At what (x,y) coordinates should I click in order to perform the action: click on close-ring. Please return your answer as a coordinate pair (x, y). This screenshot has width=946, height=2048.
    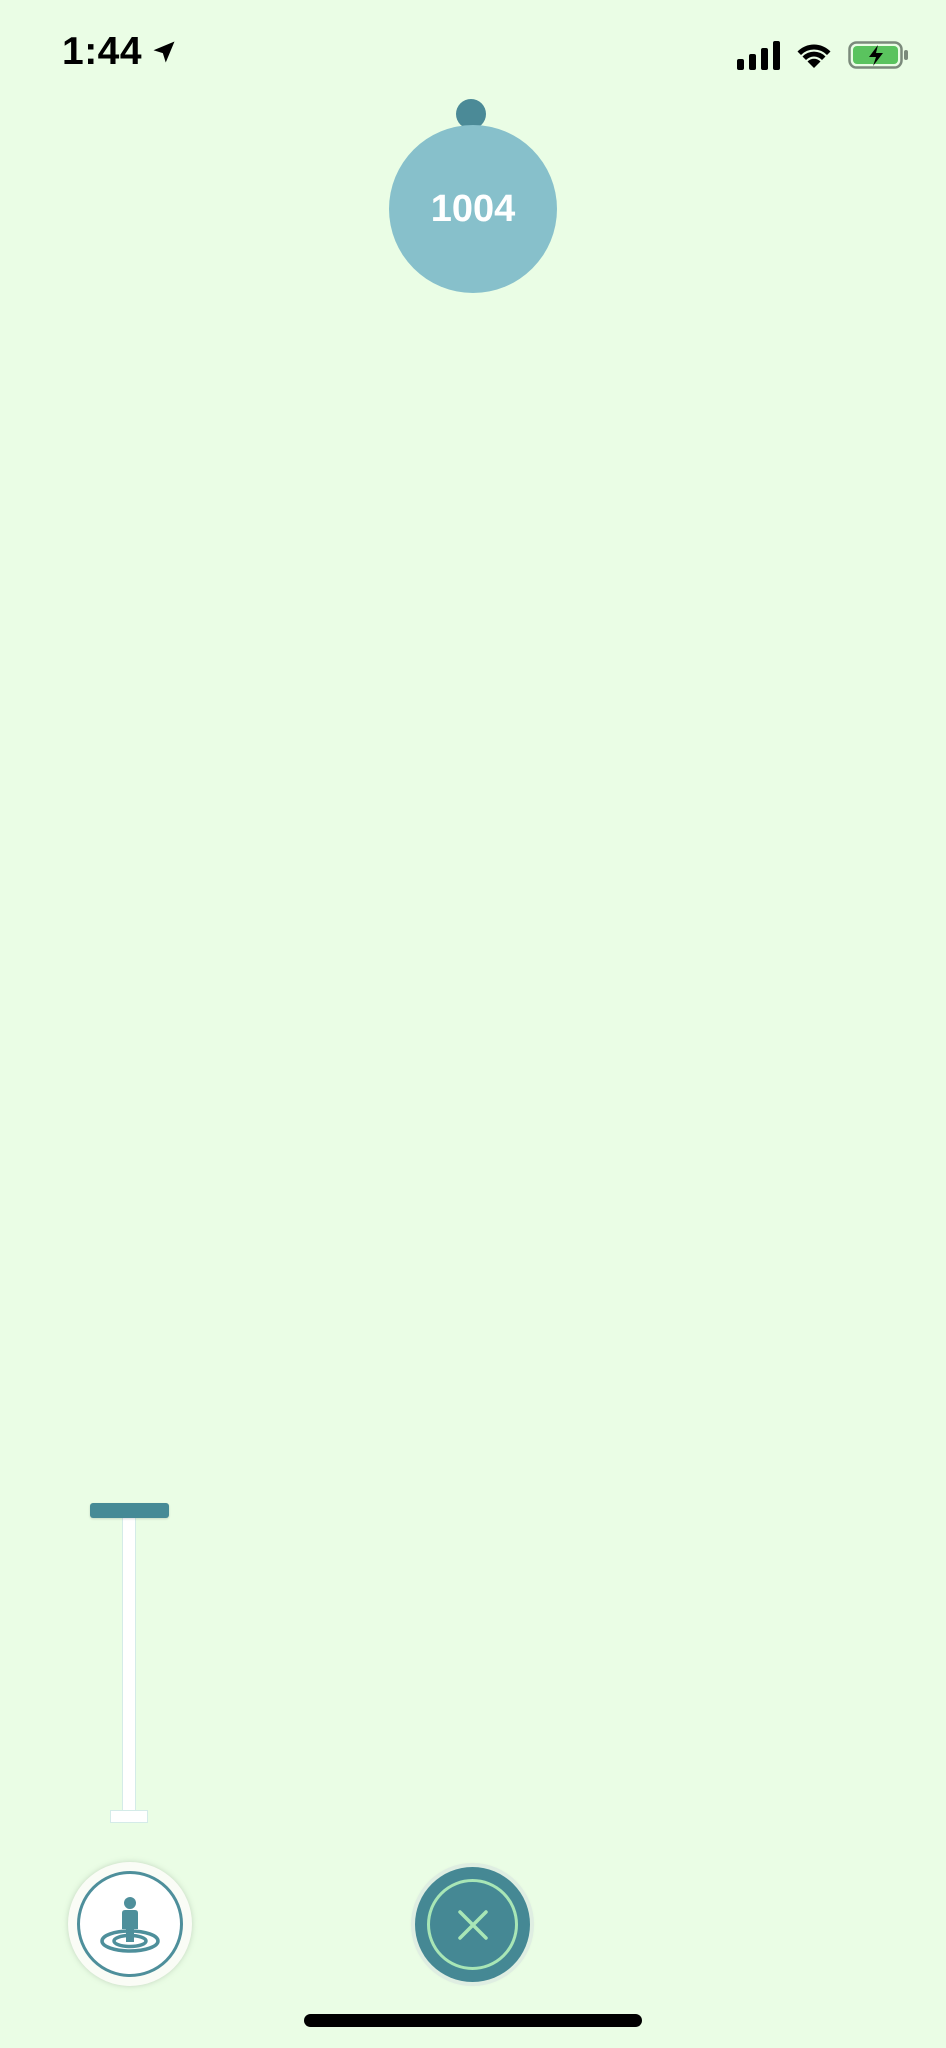
    Looking at the image, I should click on (472, 1924).